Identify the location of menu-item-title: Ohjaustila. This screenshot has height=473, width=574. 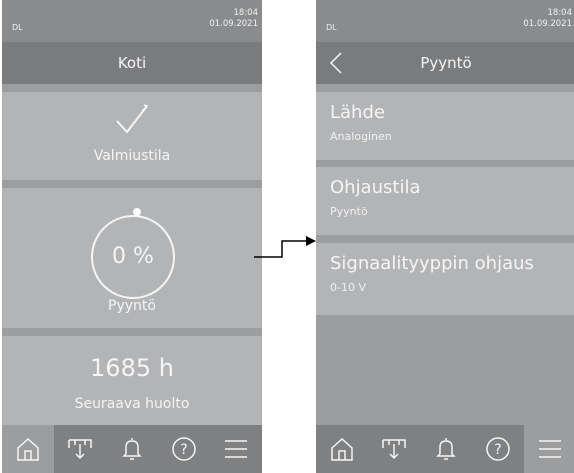
(375, 187).